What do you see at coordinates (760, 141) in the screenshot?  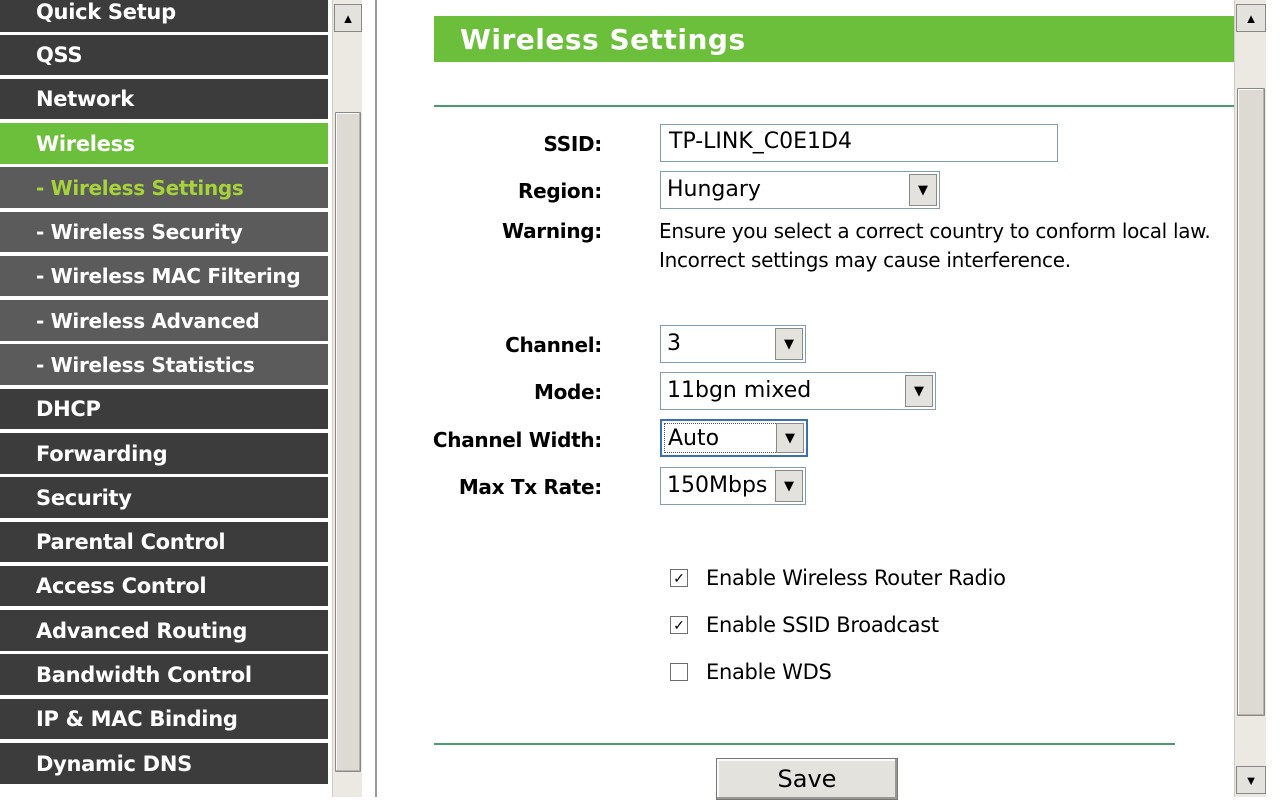 I see `ssid-value: TP-LINK_C0E1D4` at bounding box center [760, 141].